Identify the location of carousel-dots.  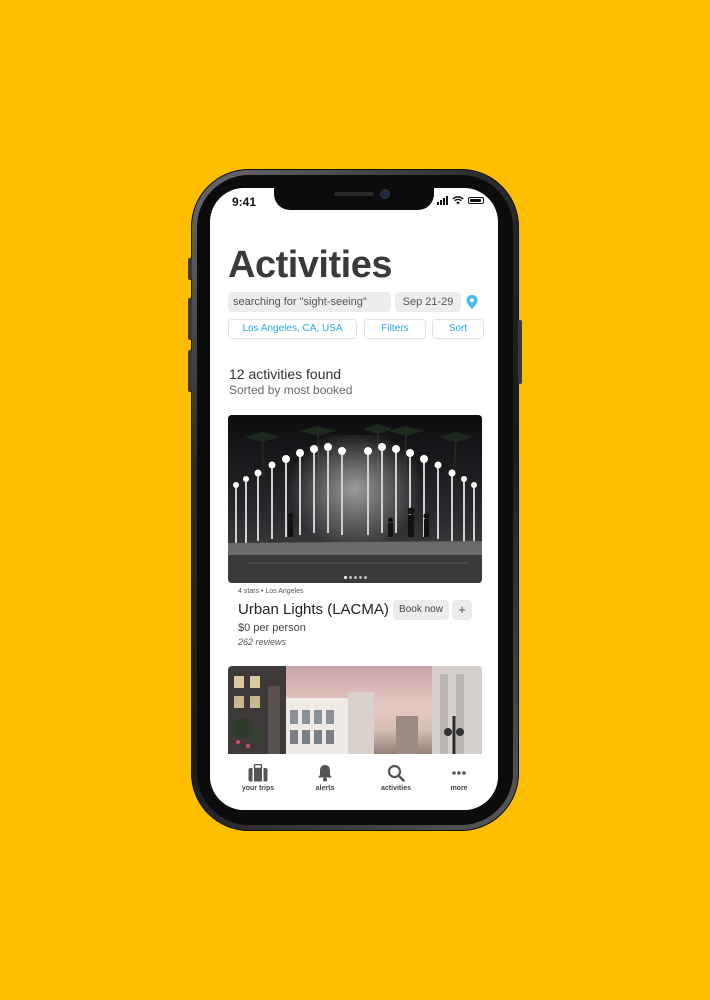
(355, 577).